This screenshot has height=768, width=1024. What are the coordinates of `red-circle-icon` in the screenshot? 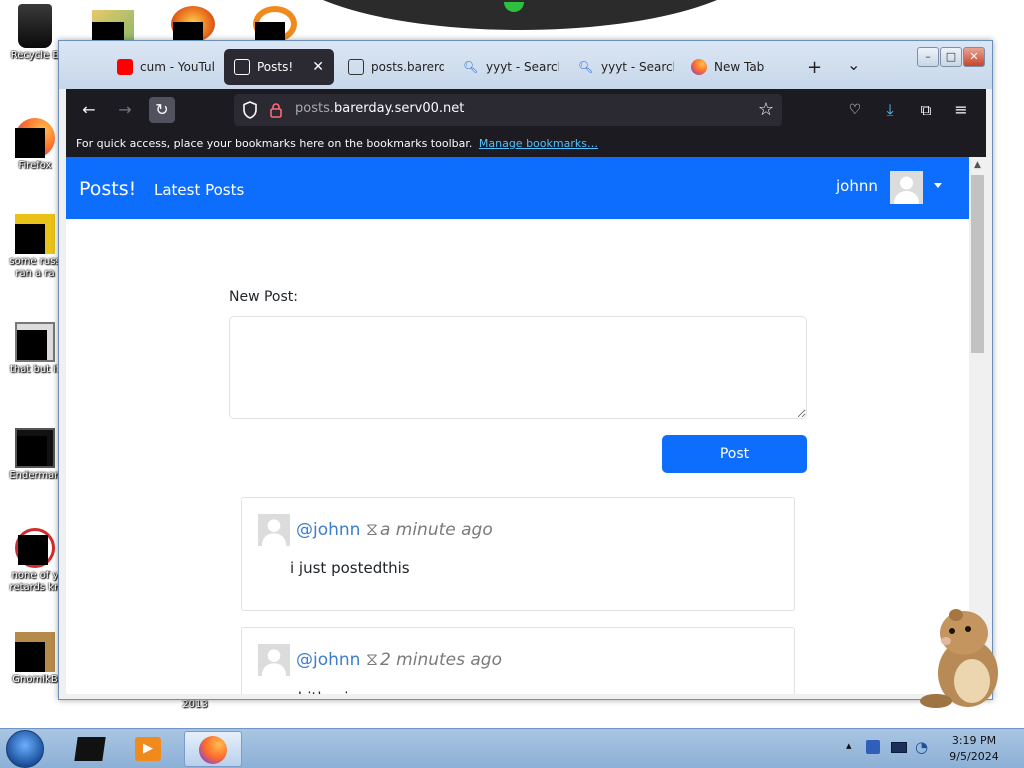 It's located at (35, 548).